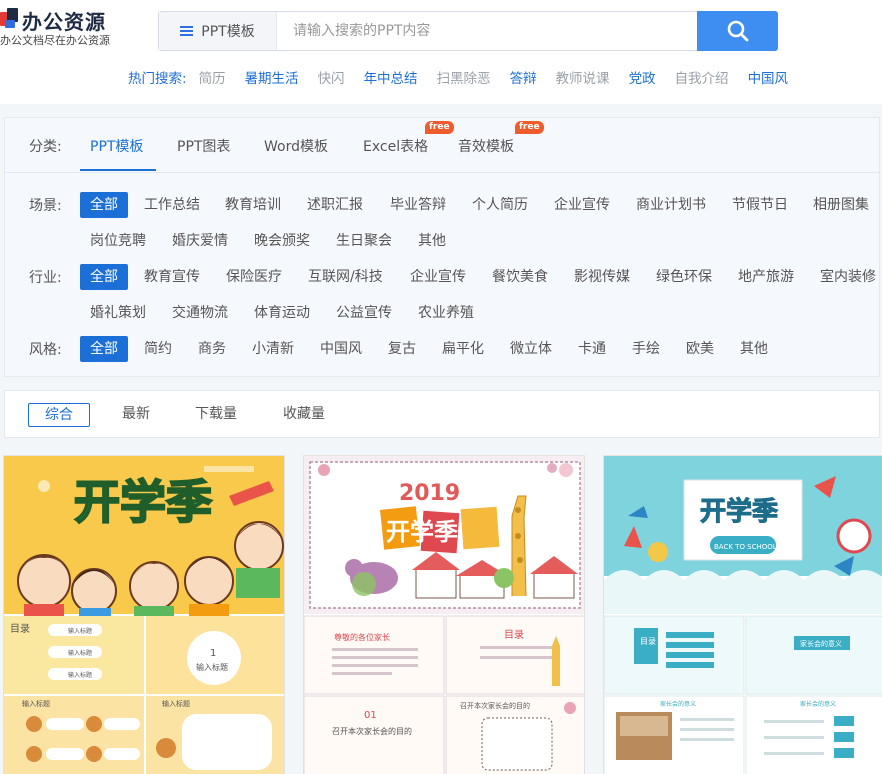  I want to click on sort-downloads: 下载量, so click(216, 415).